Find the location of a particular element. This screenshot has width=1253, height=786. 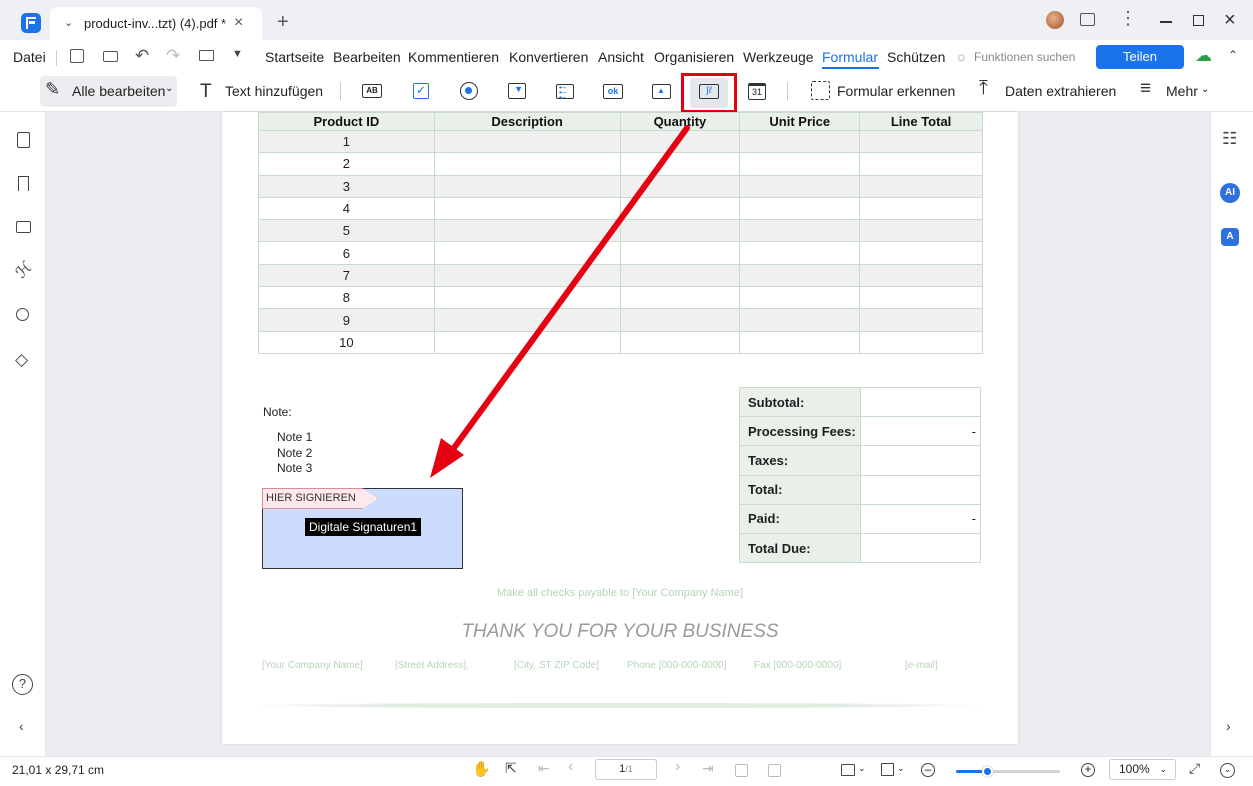

menu-startseite: Startseite is located at coordinates (294, 57).